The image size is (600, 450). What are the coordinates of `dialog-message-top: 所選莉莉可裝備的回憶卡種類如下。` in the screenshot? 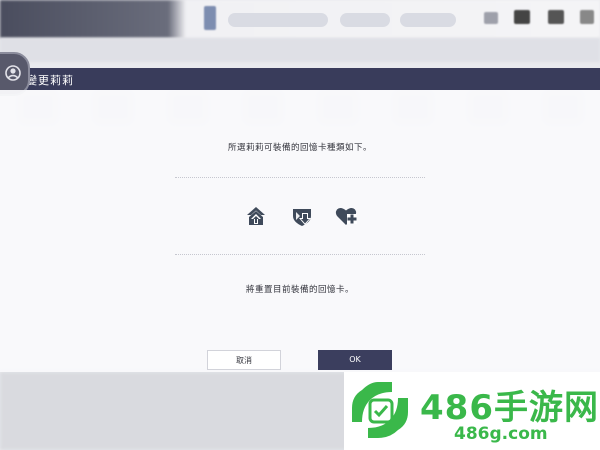 It's located at (299, 148).